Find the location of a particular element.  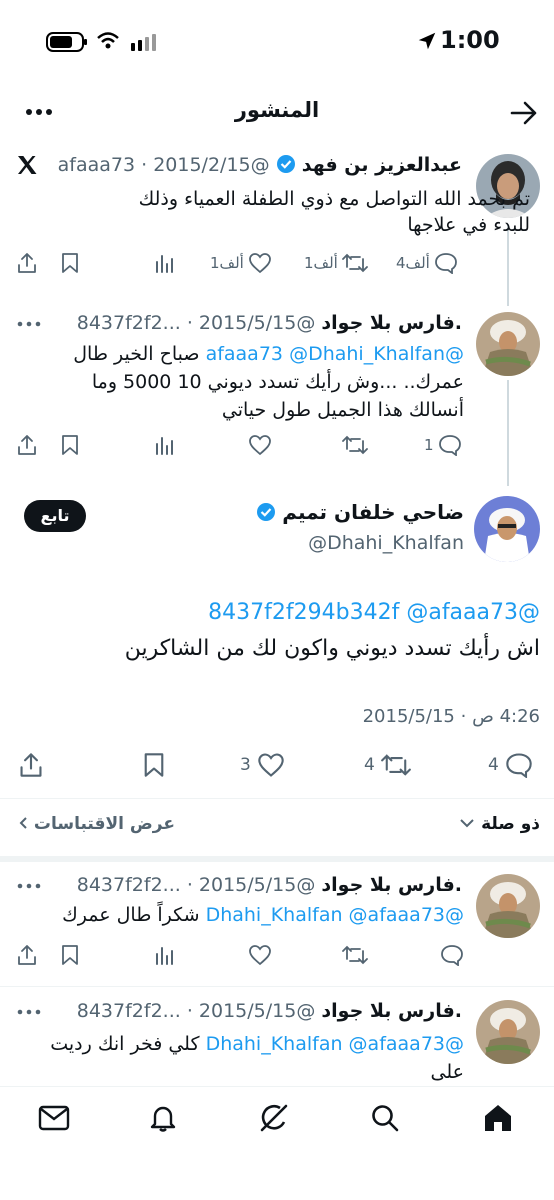

mention-link: @Dhahi_Khalfan is located at coordinates (367, 354).